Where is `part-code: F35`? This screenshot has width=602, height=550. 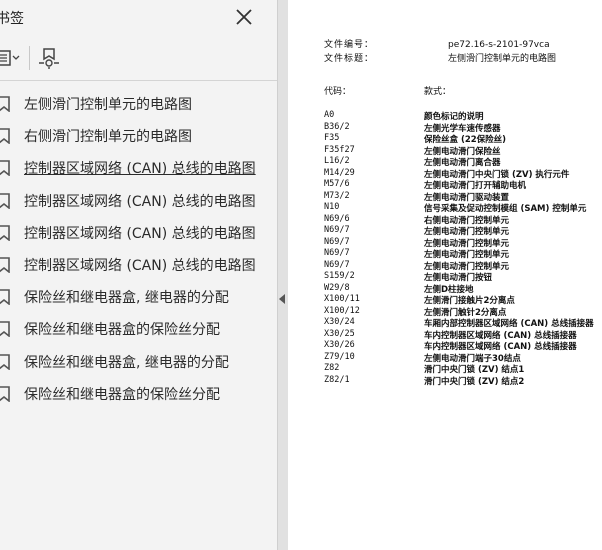
part-code: F35 is located at coordinates (332, 138).